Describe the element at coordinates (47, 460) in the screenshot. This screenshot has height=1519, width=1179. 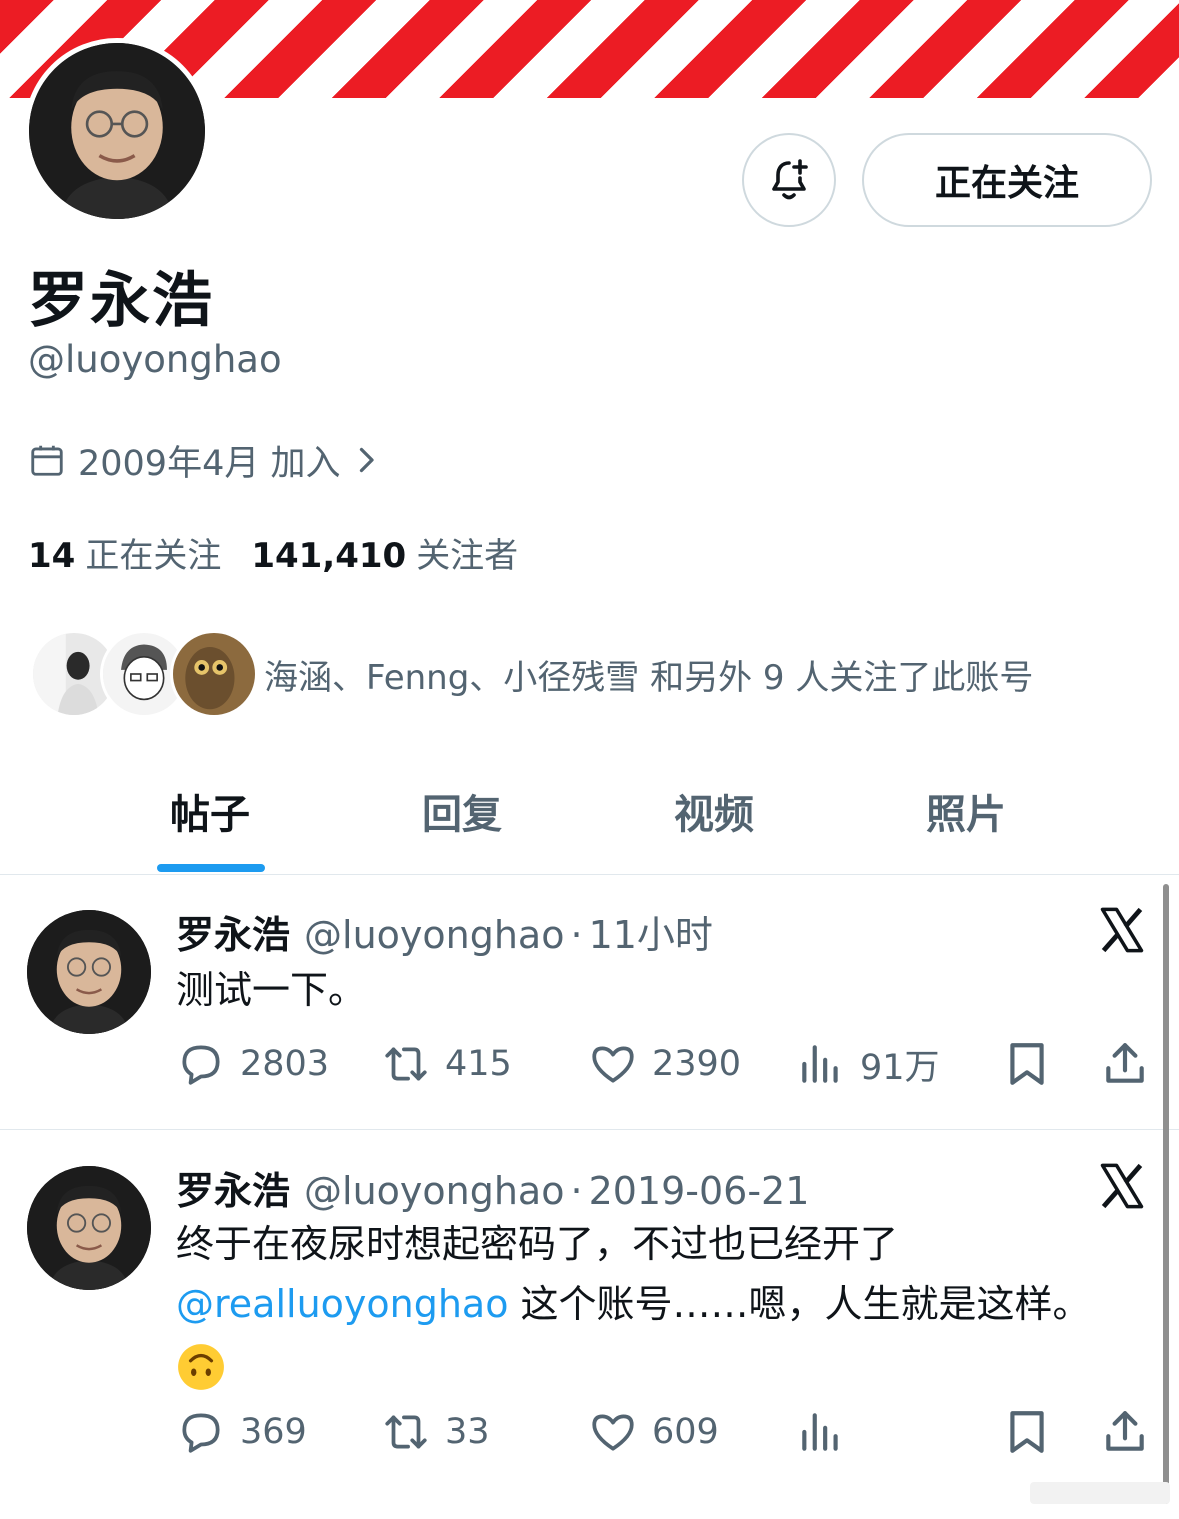
I see `calendar-icon` at that location.